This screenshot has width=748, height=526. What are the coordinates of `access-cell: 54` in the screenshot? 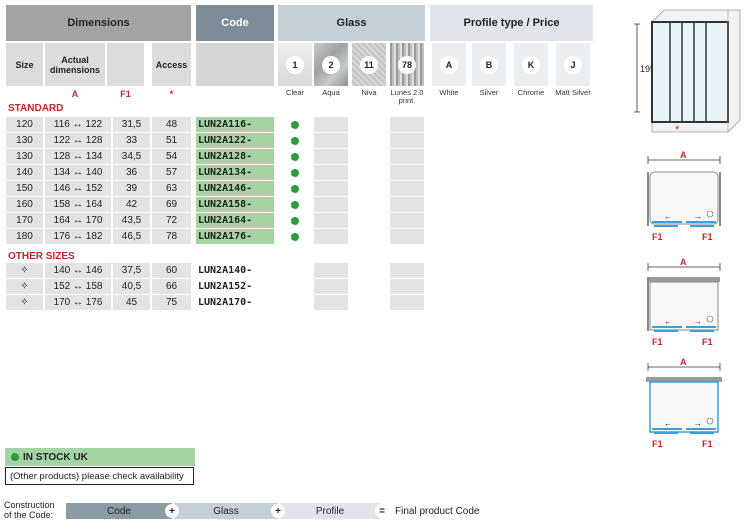 It's located at (171, 156).